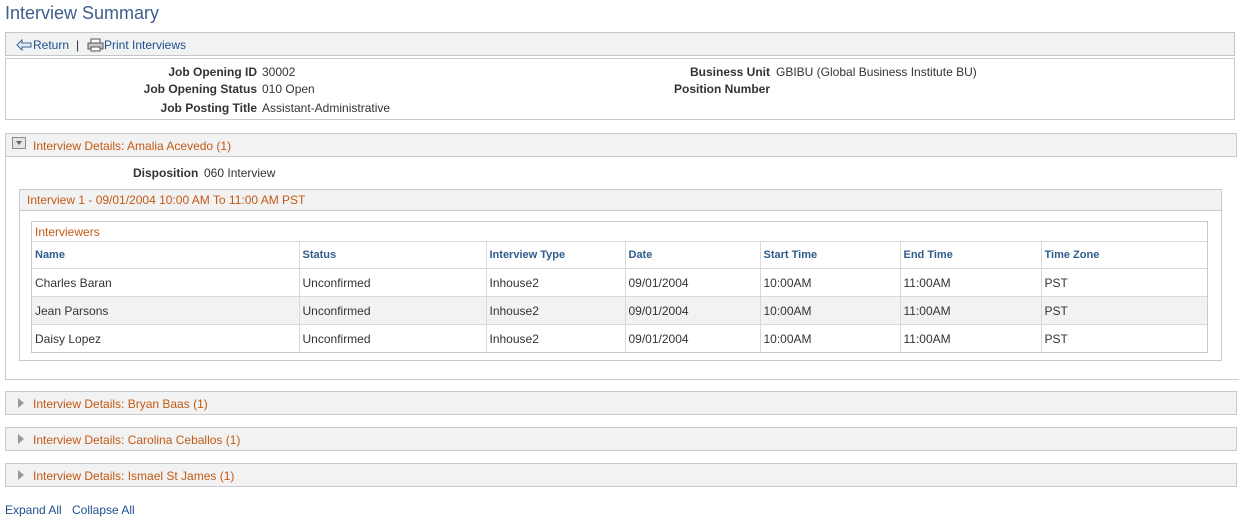  I want to click on print-interviews-label: Print Interviews, so click(145, 45).